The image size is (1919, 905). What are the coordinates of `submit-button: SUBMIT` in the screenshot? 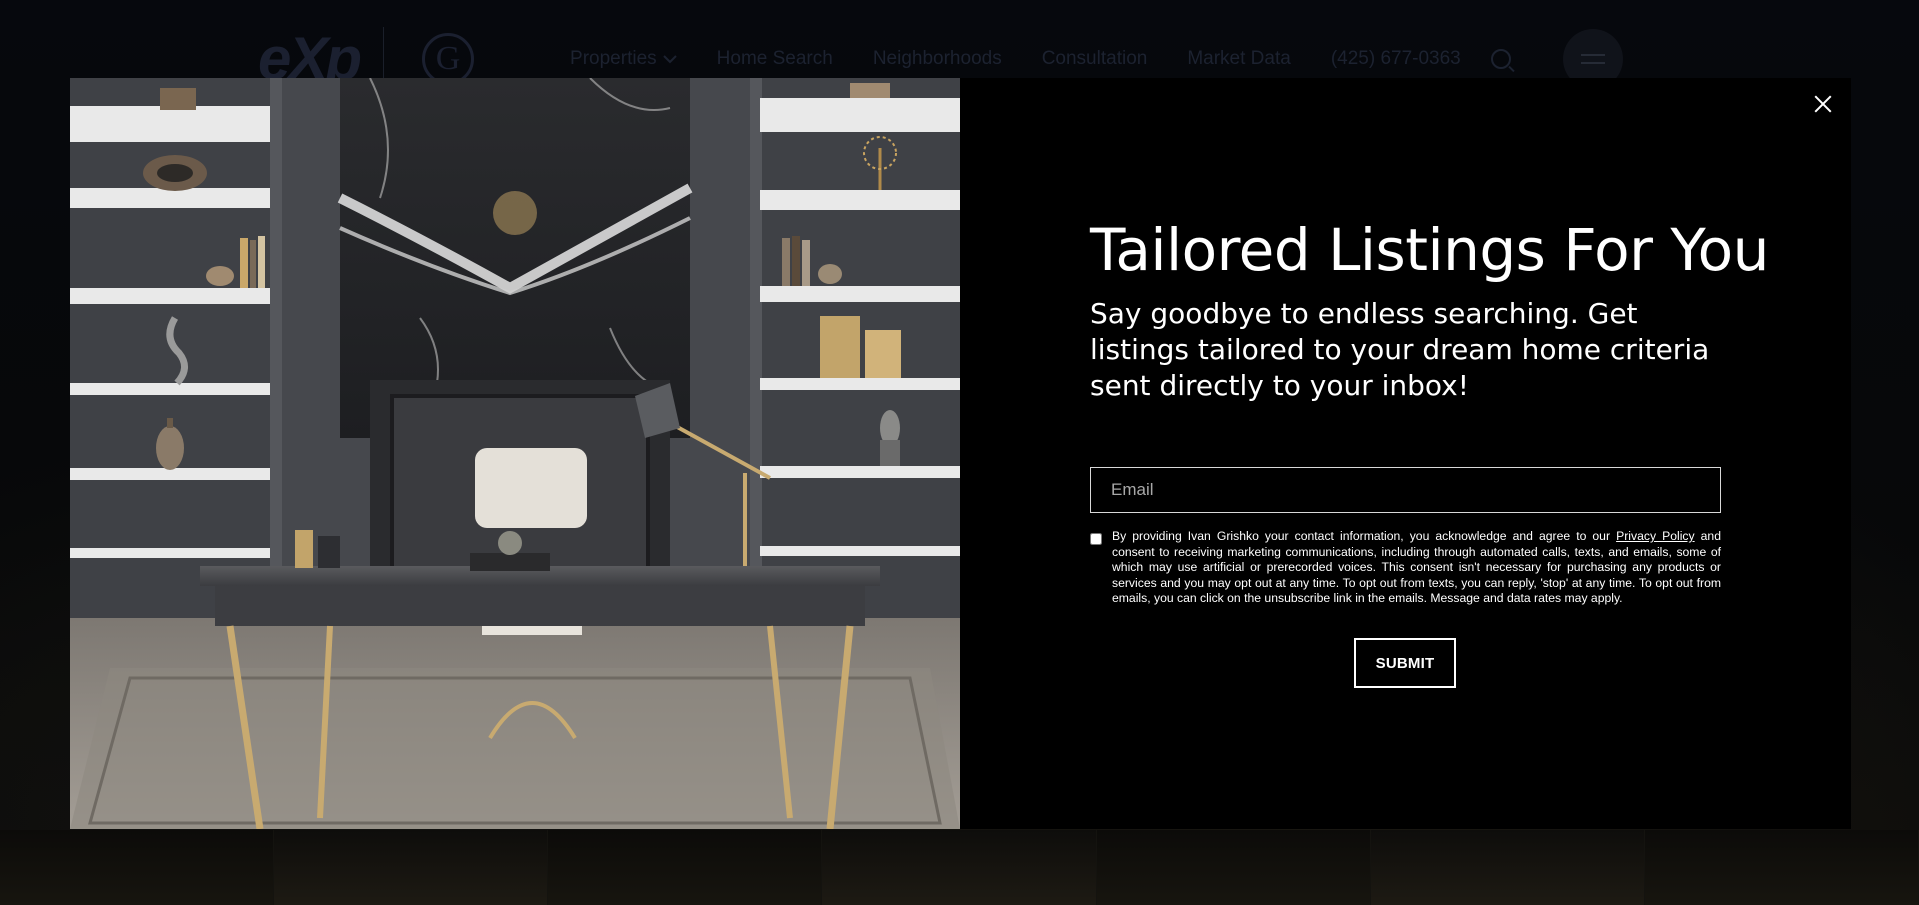 It's located at (1405, 663).